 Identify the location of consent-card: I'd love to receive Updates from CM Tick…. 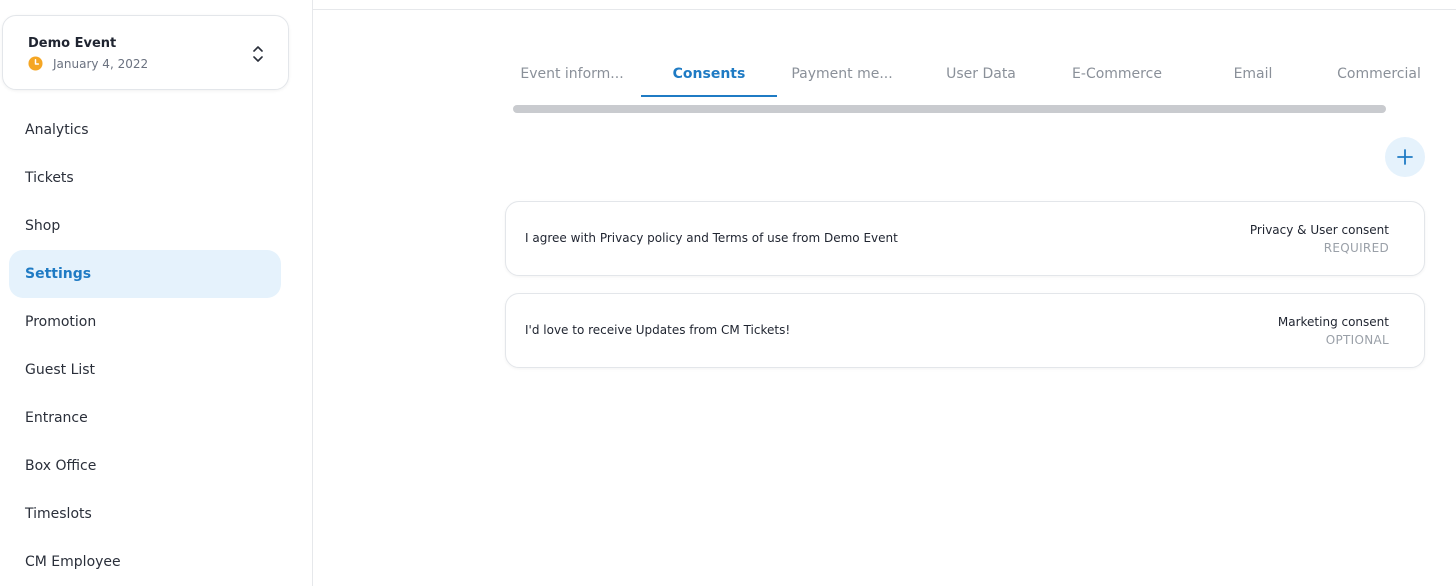
(965, 330).